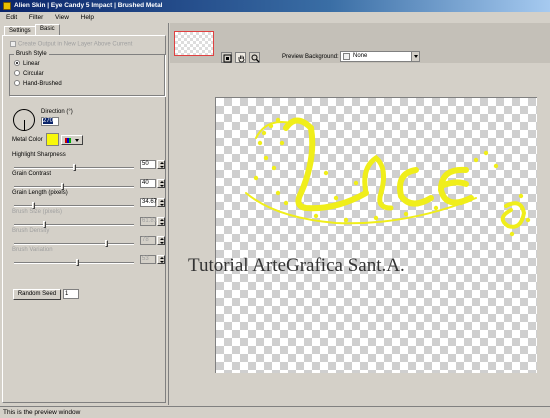 The height and width of the screenshot is (418, 550). What do you see at coordinates (52, 139) in the screenshot?
I see `metal-color-swatch` at bounding box center [52, 139].